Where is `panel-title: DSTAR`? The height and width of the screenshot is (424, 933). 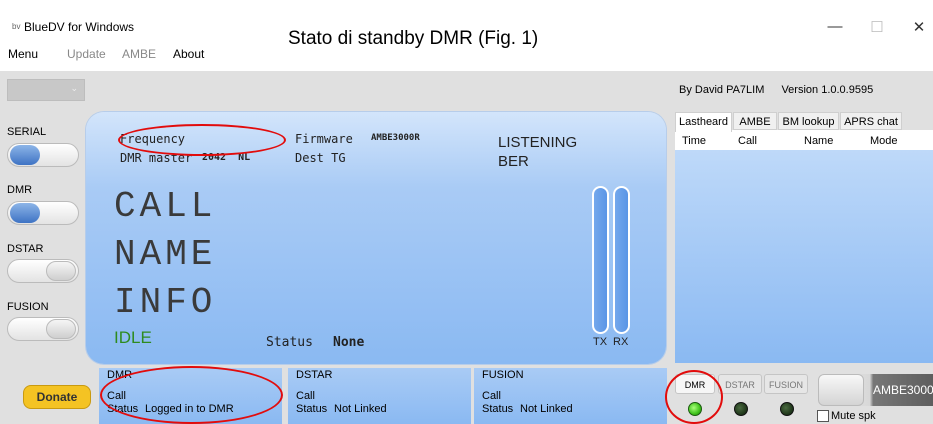
panel-title: DSTAR is located at coordinates (314, 375).